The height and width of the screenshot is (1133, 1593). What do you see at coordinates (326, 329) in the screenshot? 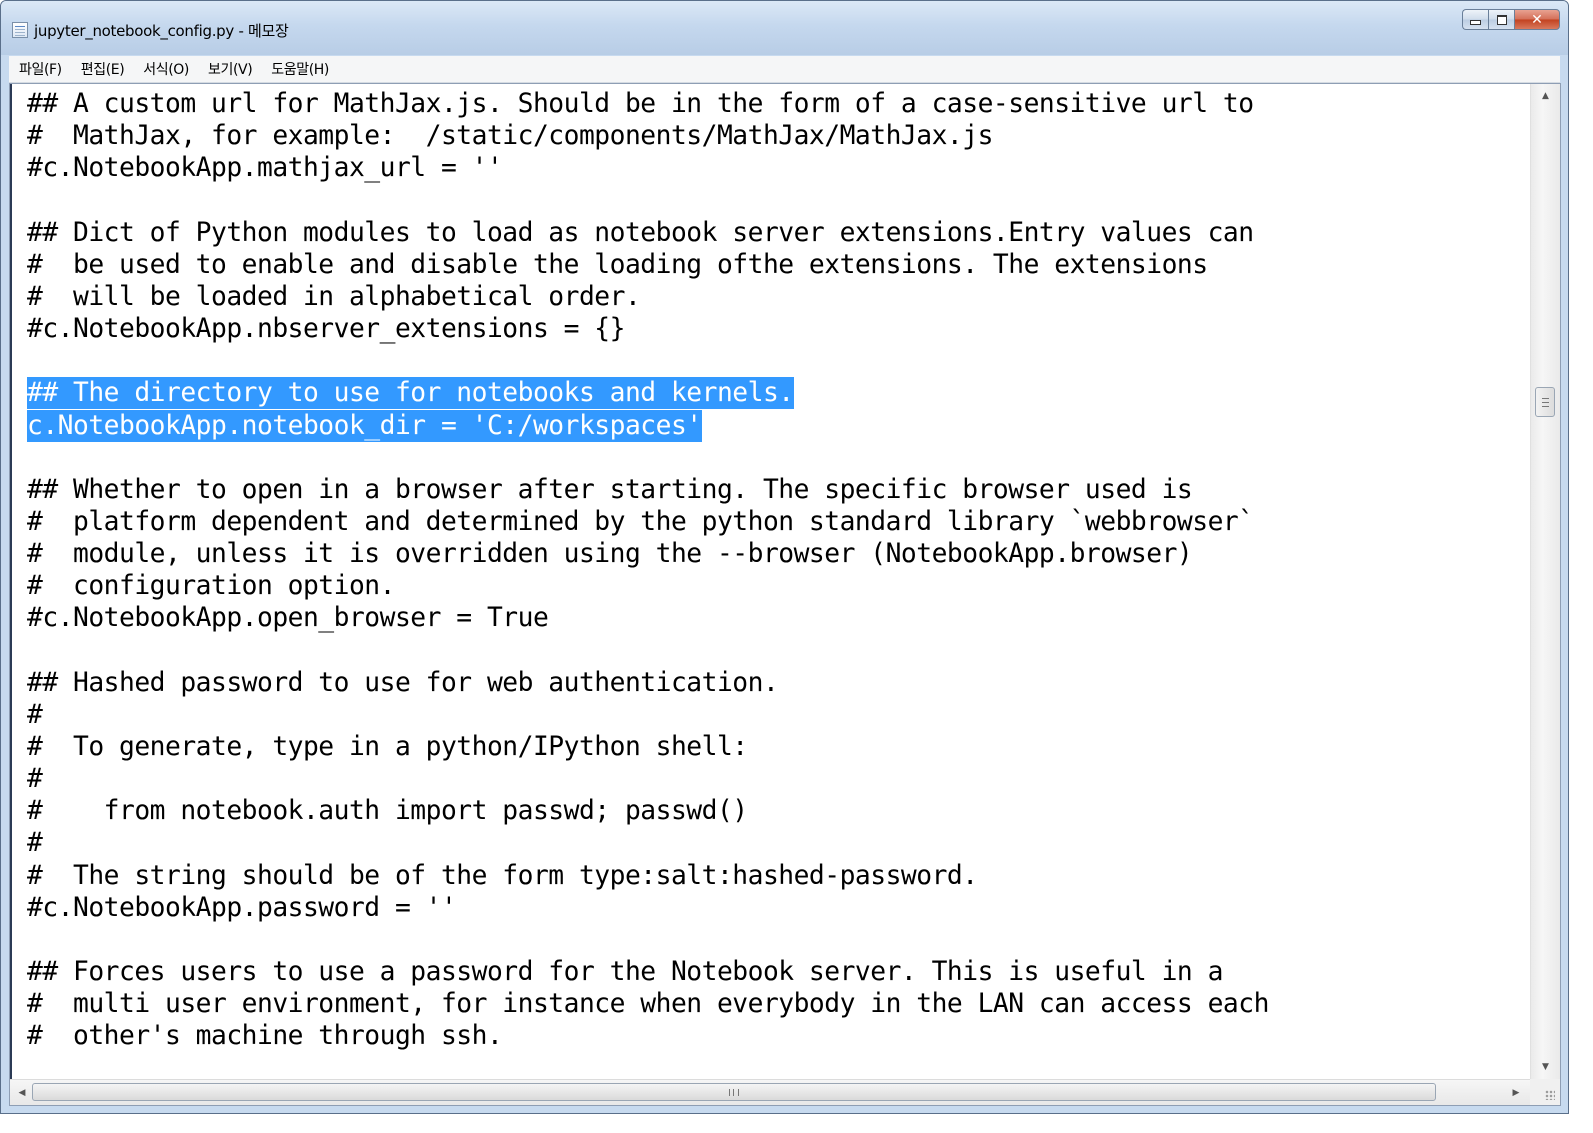
I see `editor-line: #c.NotebookApp.nbserver_extensions = {}` at bounding box center [326, 329].